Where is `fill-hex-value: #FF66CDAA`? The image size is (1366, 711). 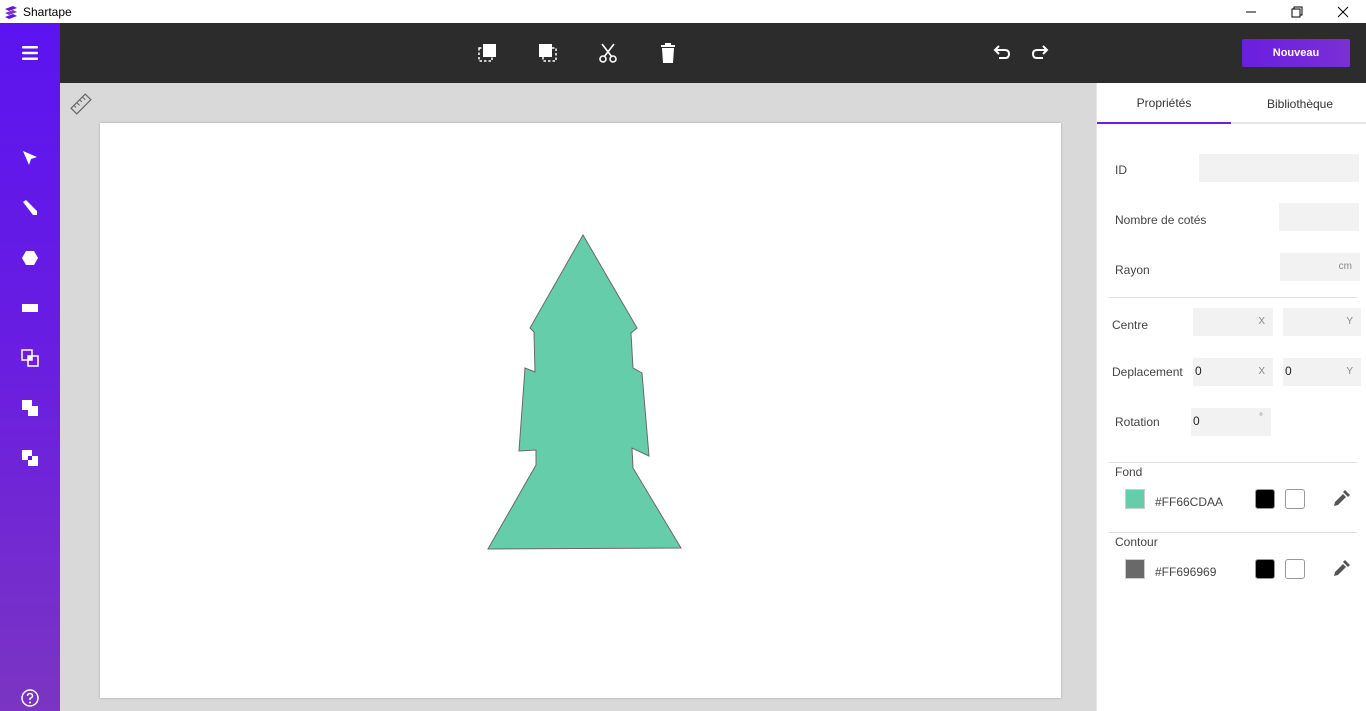
fill-hex-value: #FF66CDAA is located at coordinates (1189, 502).